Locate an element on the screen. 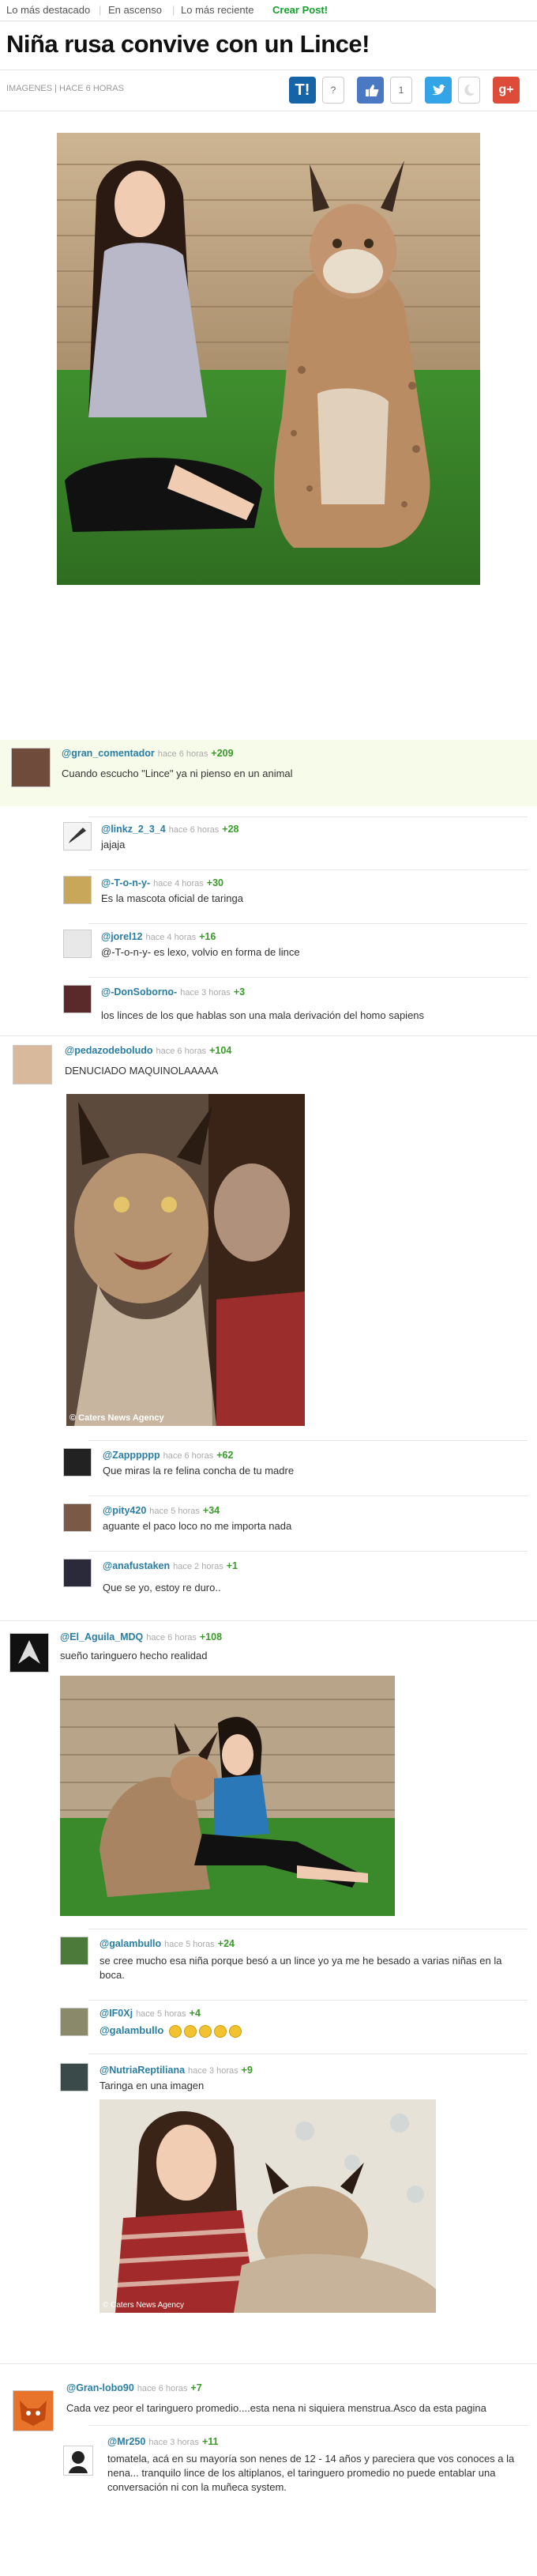 This screenshot has width=537, height=2576. mention-link: @galambullo is located at coordinates (131, 2030).